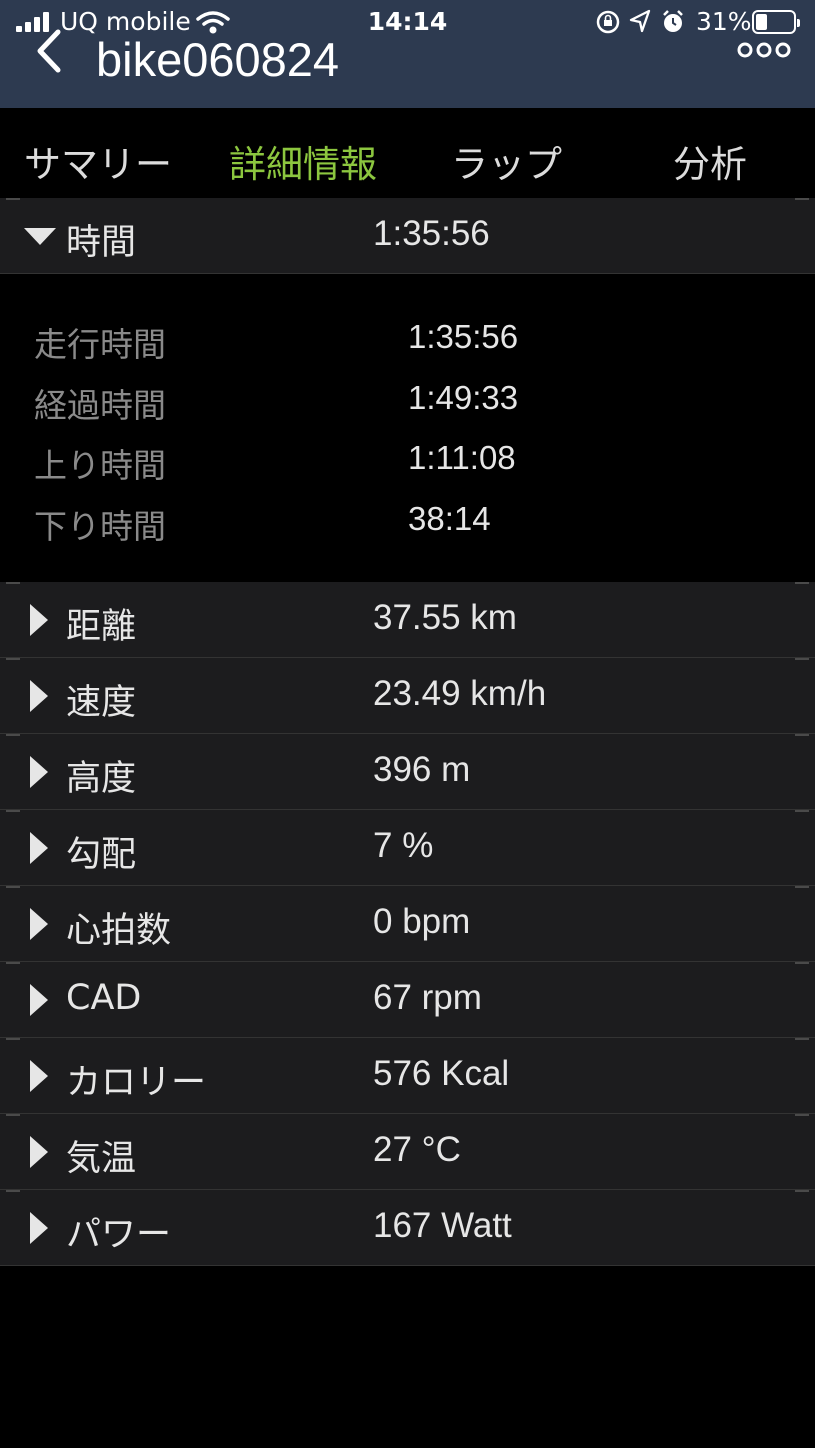 The height and width of the screenshot is (1448, 815). What do you see at coordinates (101, 627) in the screenshot?
I see `section-label: 距離` at bounding box center [101, 627].